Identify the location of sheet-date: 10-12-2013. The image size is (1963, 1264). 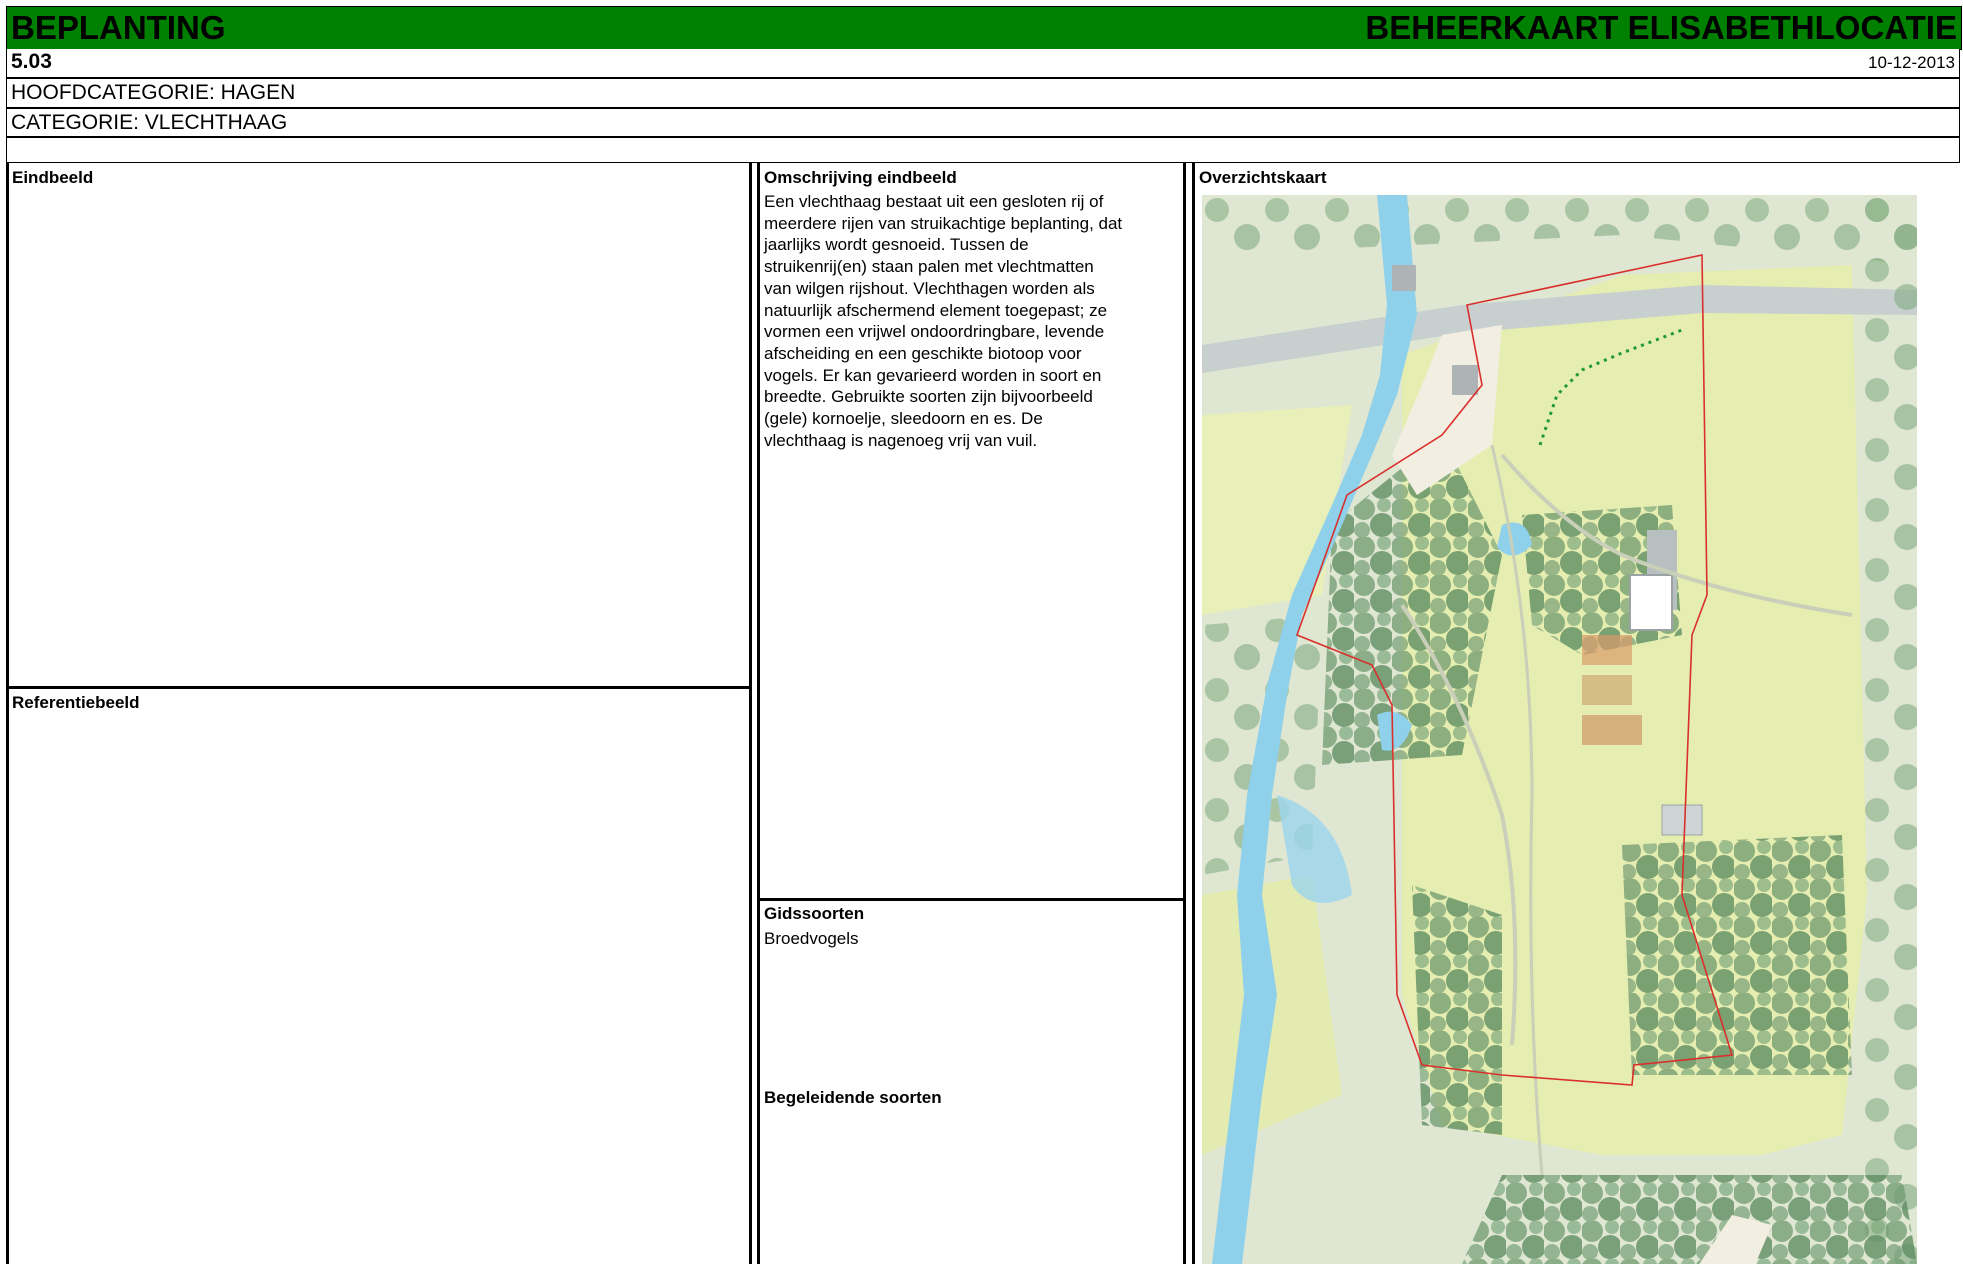
(1911, 62).